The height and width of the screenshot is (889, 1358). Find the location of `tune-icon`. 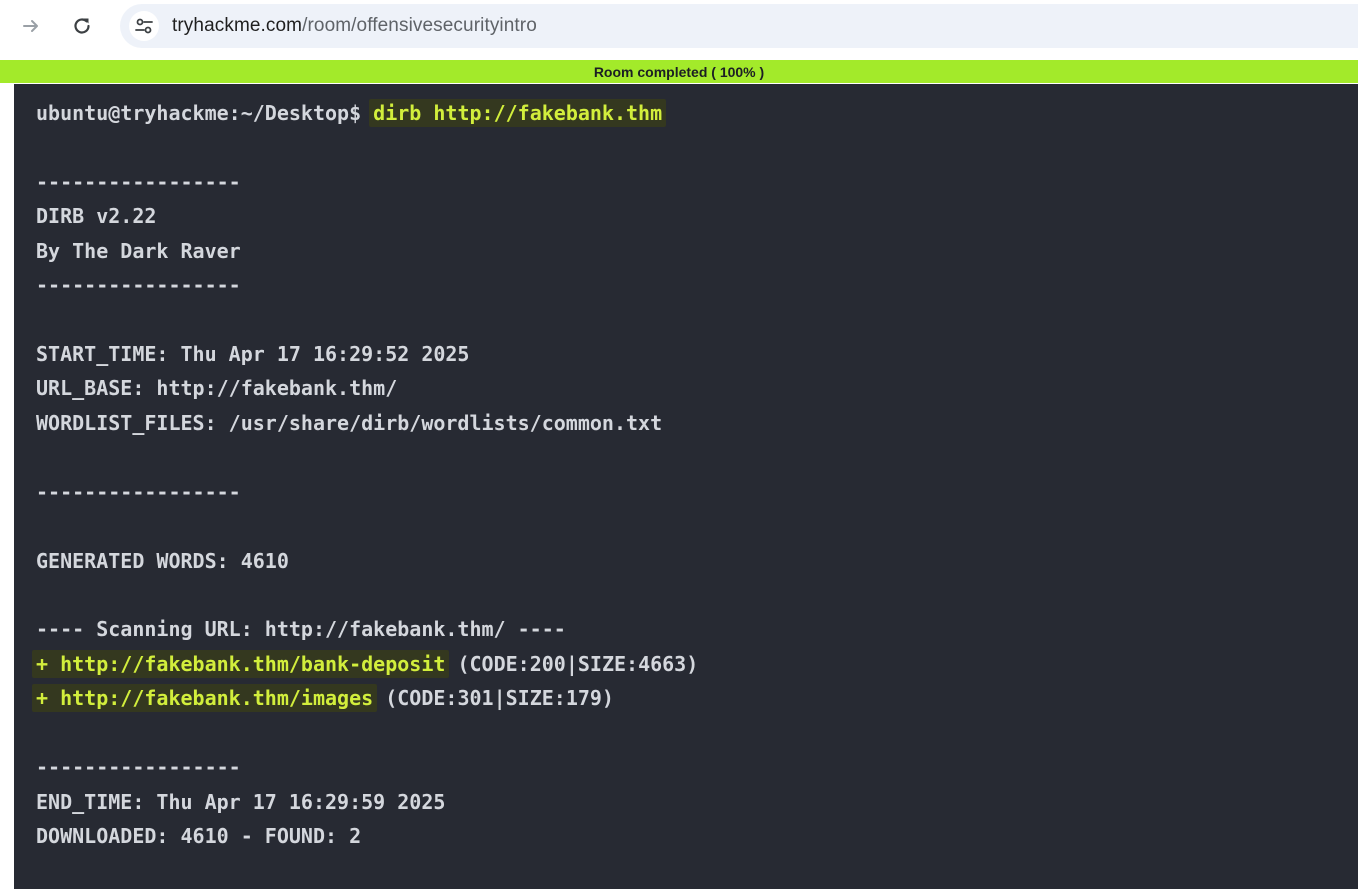

tune-icon is located at coordinates (144, 26).